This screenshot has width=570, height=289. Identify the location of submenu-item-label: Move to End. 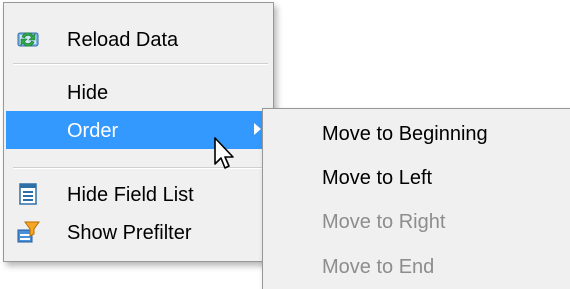
(378, 267).